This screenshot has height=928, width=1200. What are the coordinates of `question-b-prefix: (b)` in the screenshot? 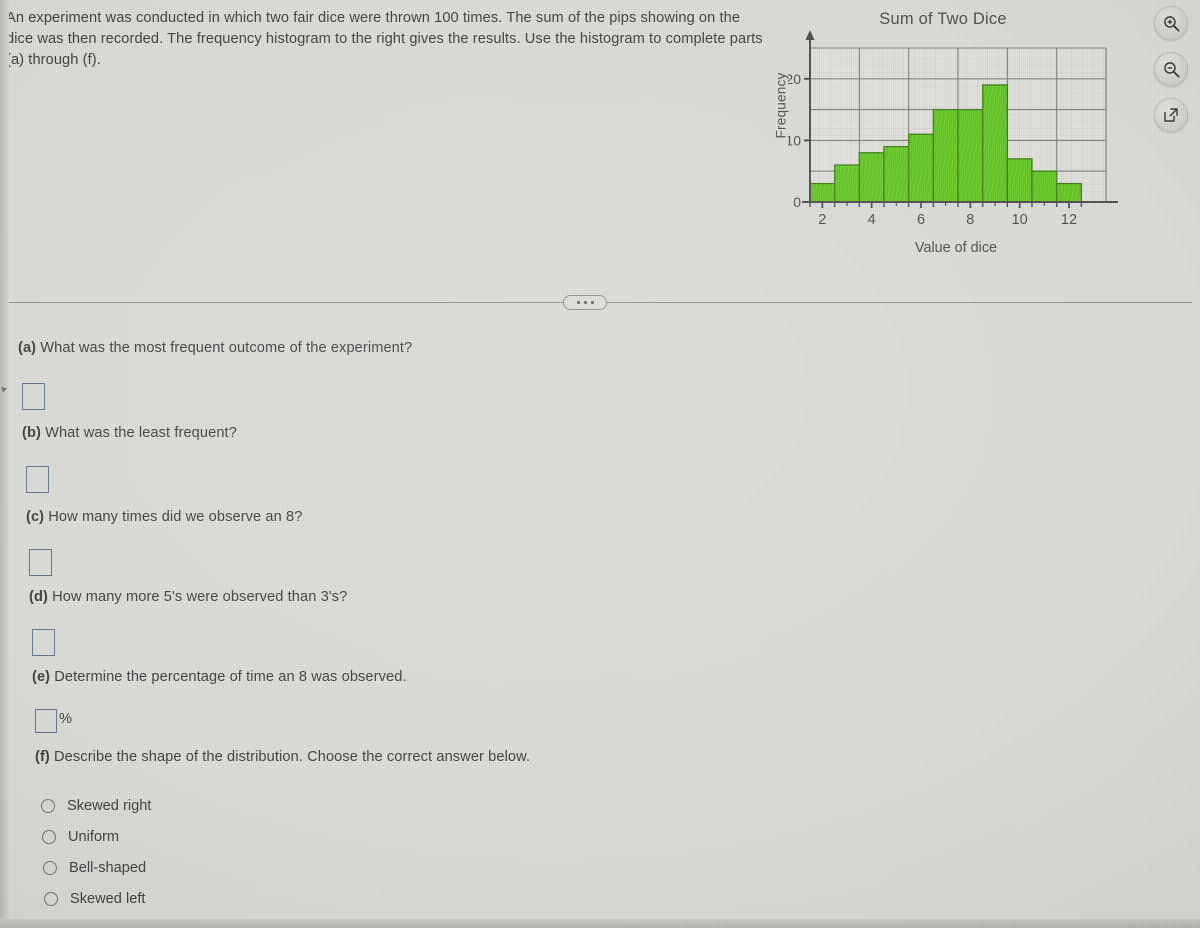 It's located at (31, 433).